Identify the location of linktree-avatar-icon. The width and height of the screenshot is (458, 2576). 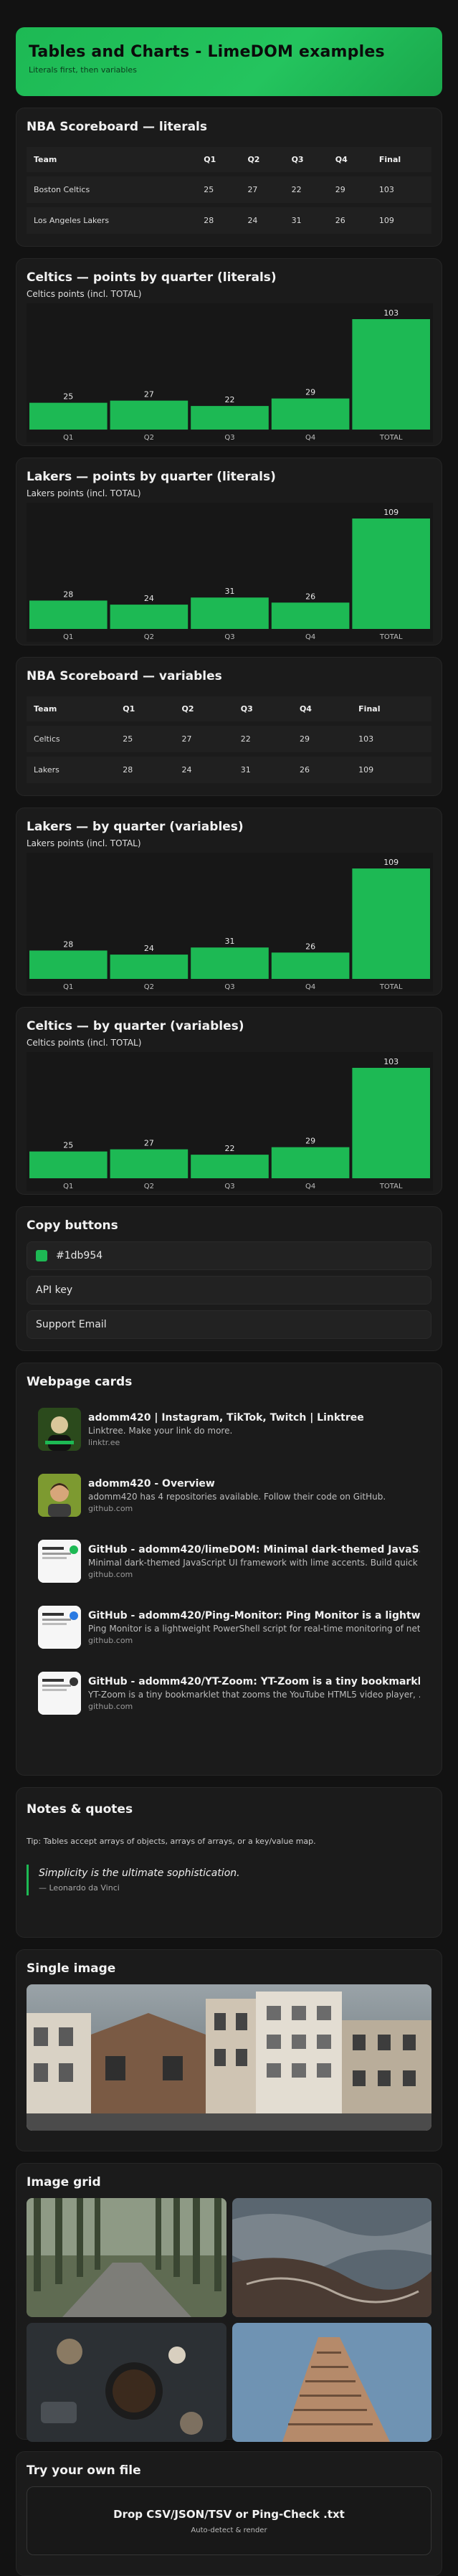
(59, 1429).